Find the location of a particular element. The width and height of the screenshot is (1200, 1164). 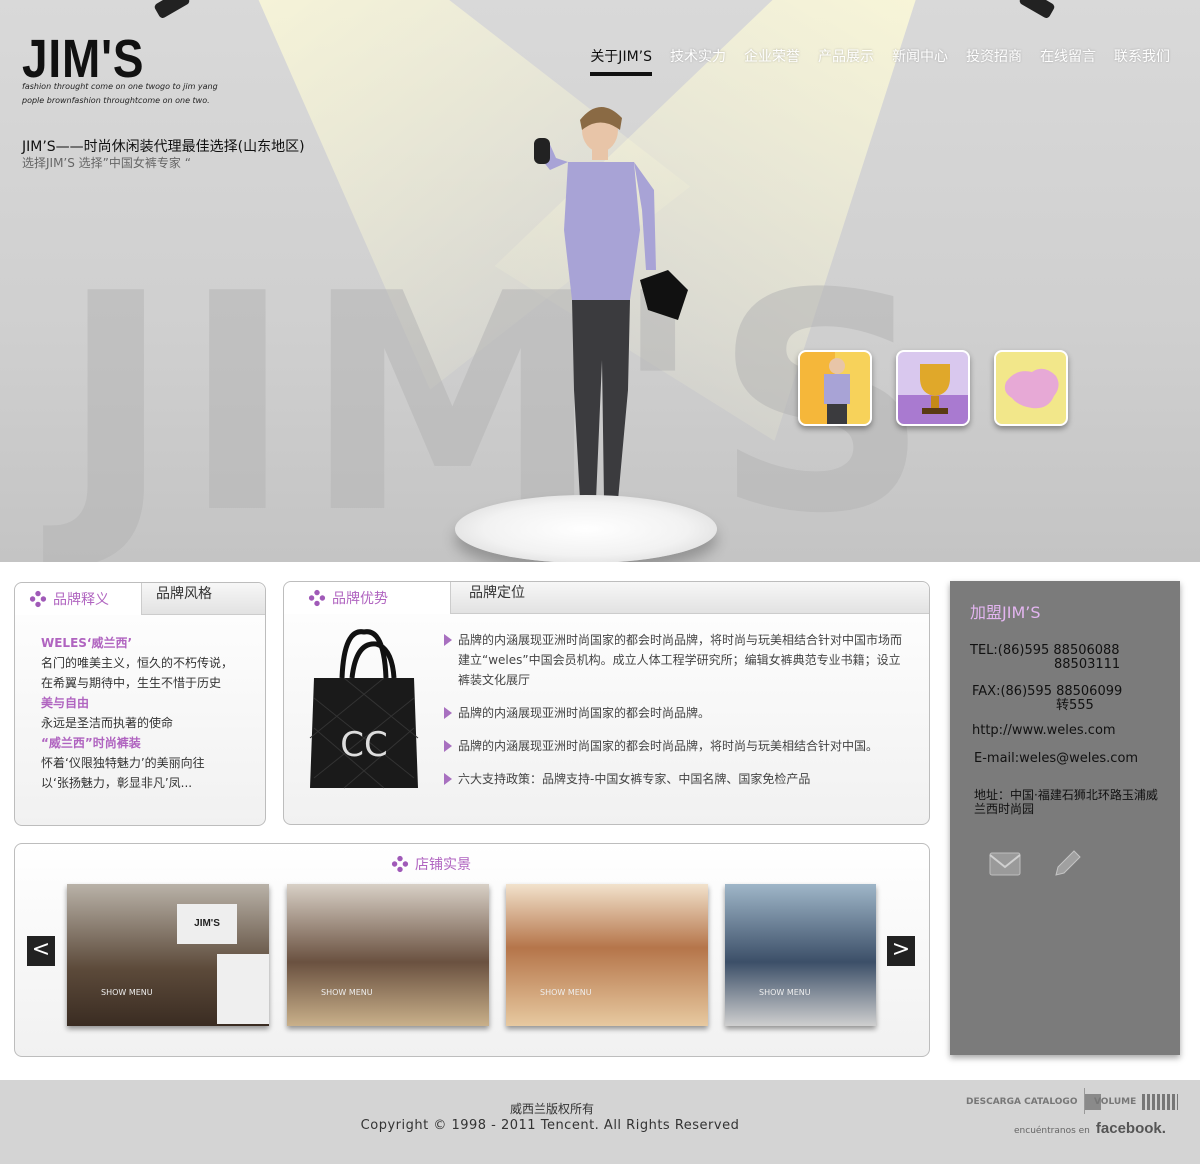

text-line: 在希翼与期待中，生生不惜于历史 is located at coordinates (131, 683).